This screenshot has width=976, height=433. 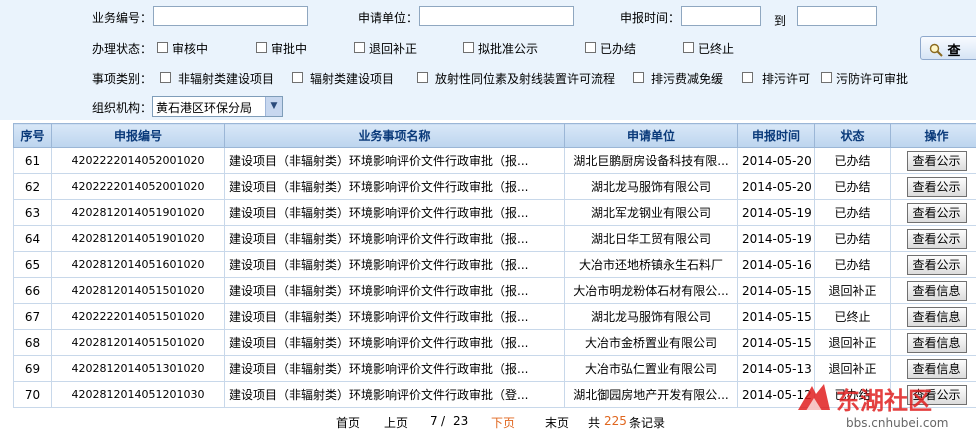 What do you see at coordinates (651, 135) in the screenshot?
I see `header-applicant: 申请单位` at bounding box center [651, 135].